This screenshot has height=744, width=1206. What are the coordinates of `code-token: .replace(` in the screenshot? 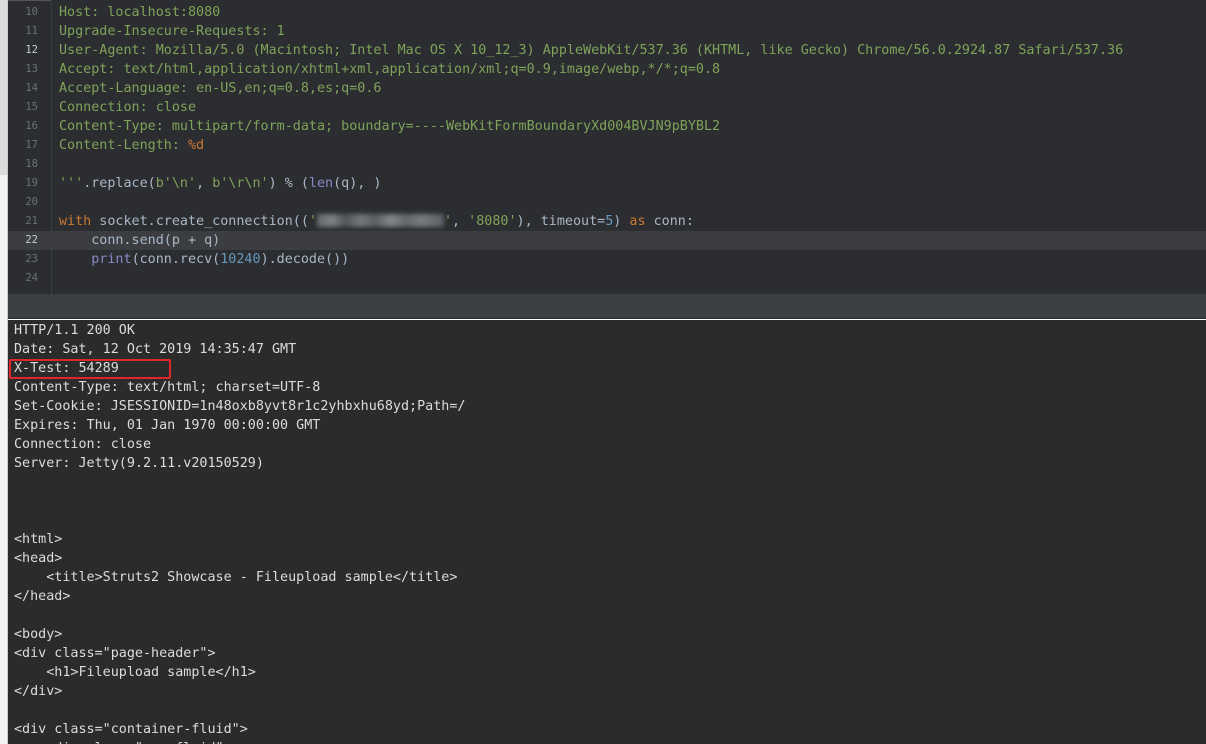 It's located at (119, 183).